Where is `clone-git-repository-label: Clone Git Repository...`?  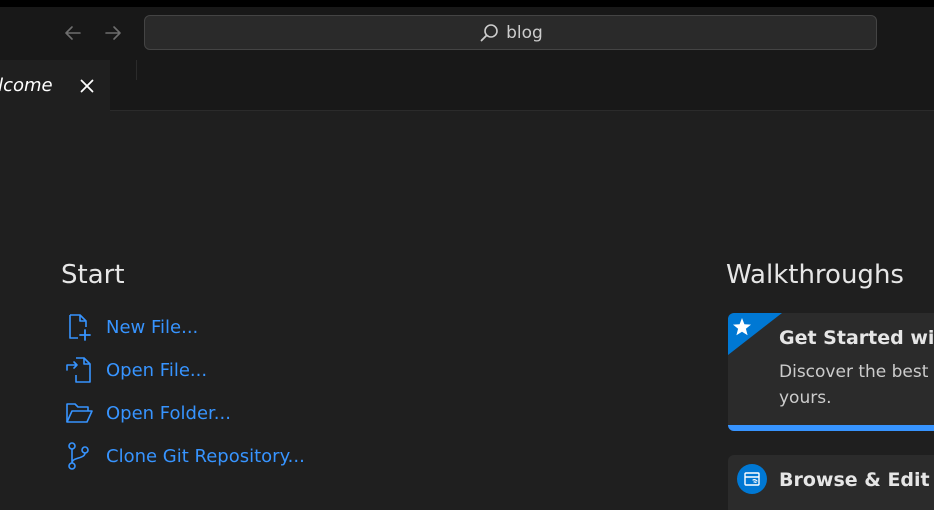
clone-git-repository-label: Clone Git Repository... is located at coordinates (205, 456).